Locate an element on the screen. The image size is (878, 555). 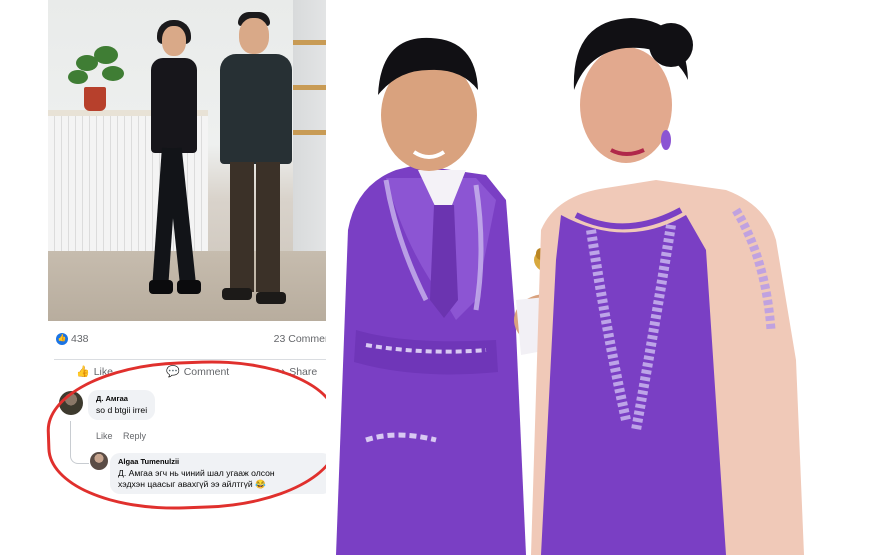
plant-pot is located at coordinates (95, 99).